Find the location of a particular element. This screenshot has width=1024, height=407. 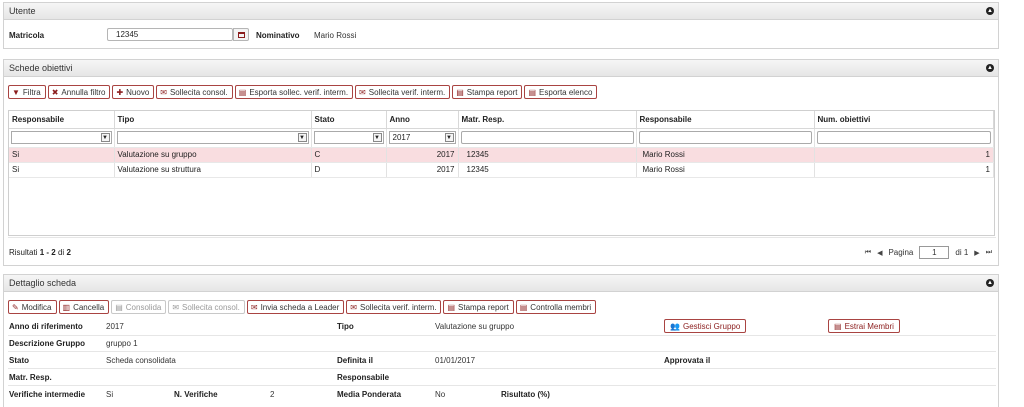

last-page-icon: ⏭ is located at coordinates (989, 253).